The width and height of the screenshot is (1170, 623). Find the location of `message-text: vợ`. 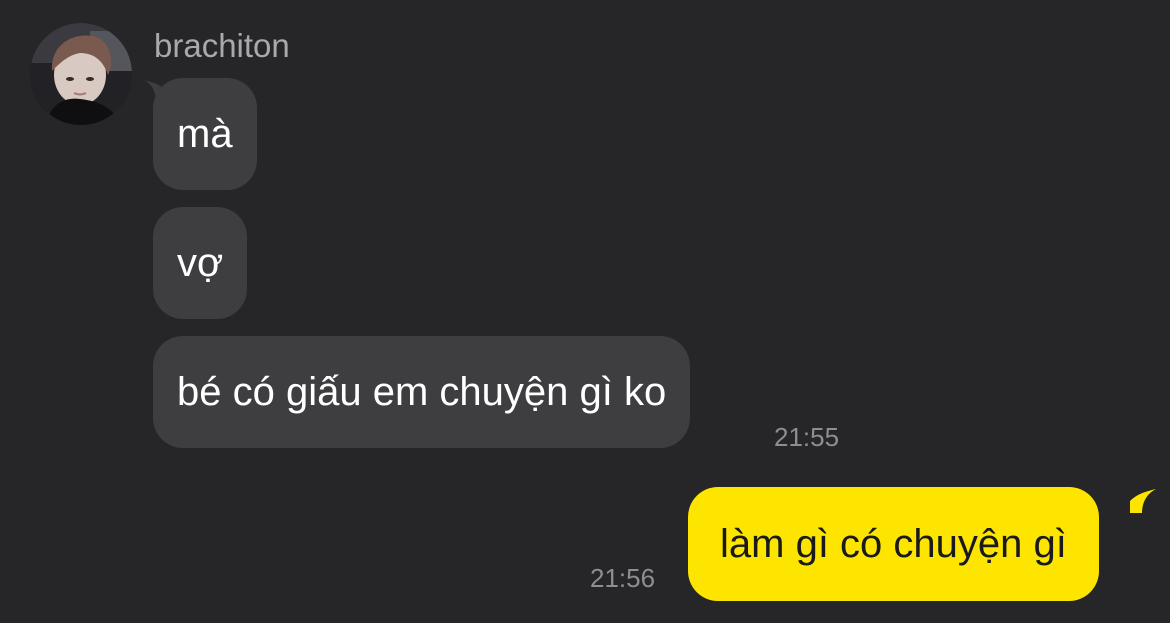

message-text: vợ is located at coordinates (200, 263).